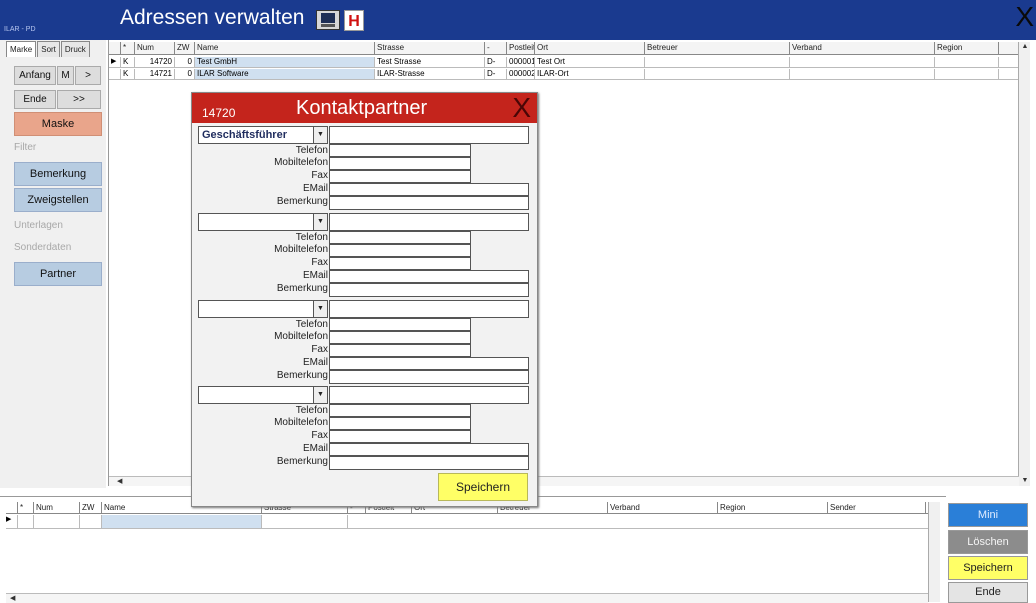 Image resolution: width=1036 pixels, height=603 pixels. What do you see at coordinates (38, 225) in the screenshot?
I see `unterlagen-label: Unterlagen` at bounding box center [38, 225].